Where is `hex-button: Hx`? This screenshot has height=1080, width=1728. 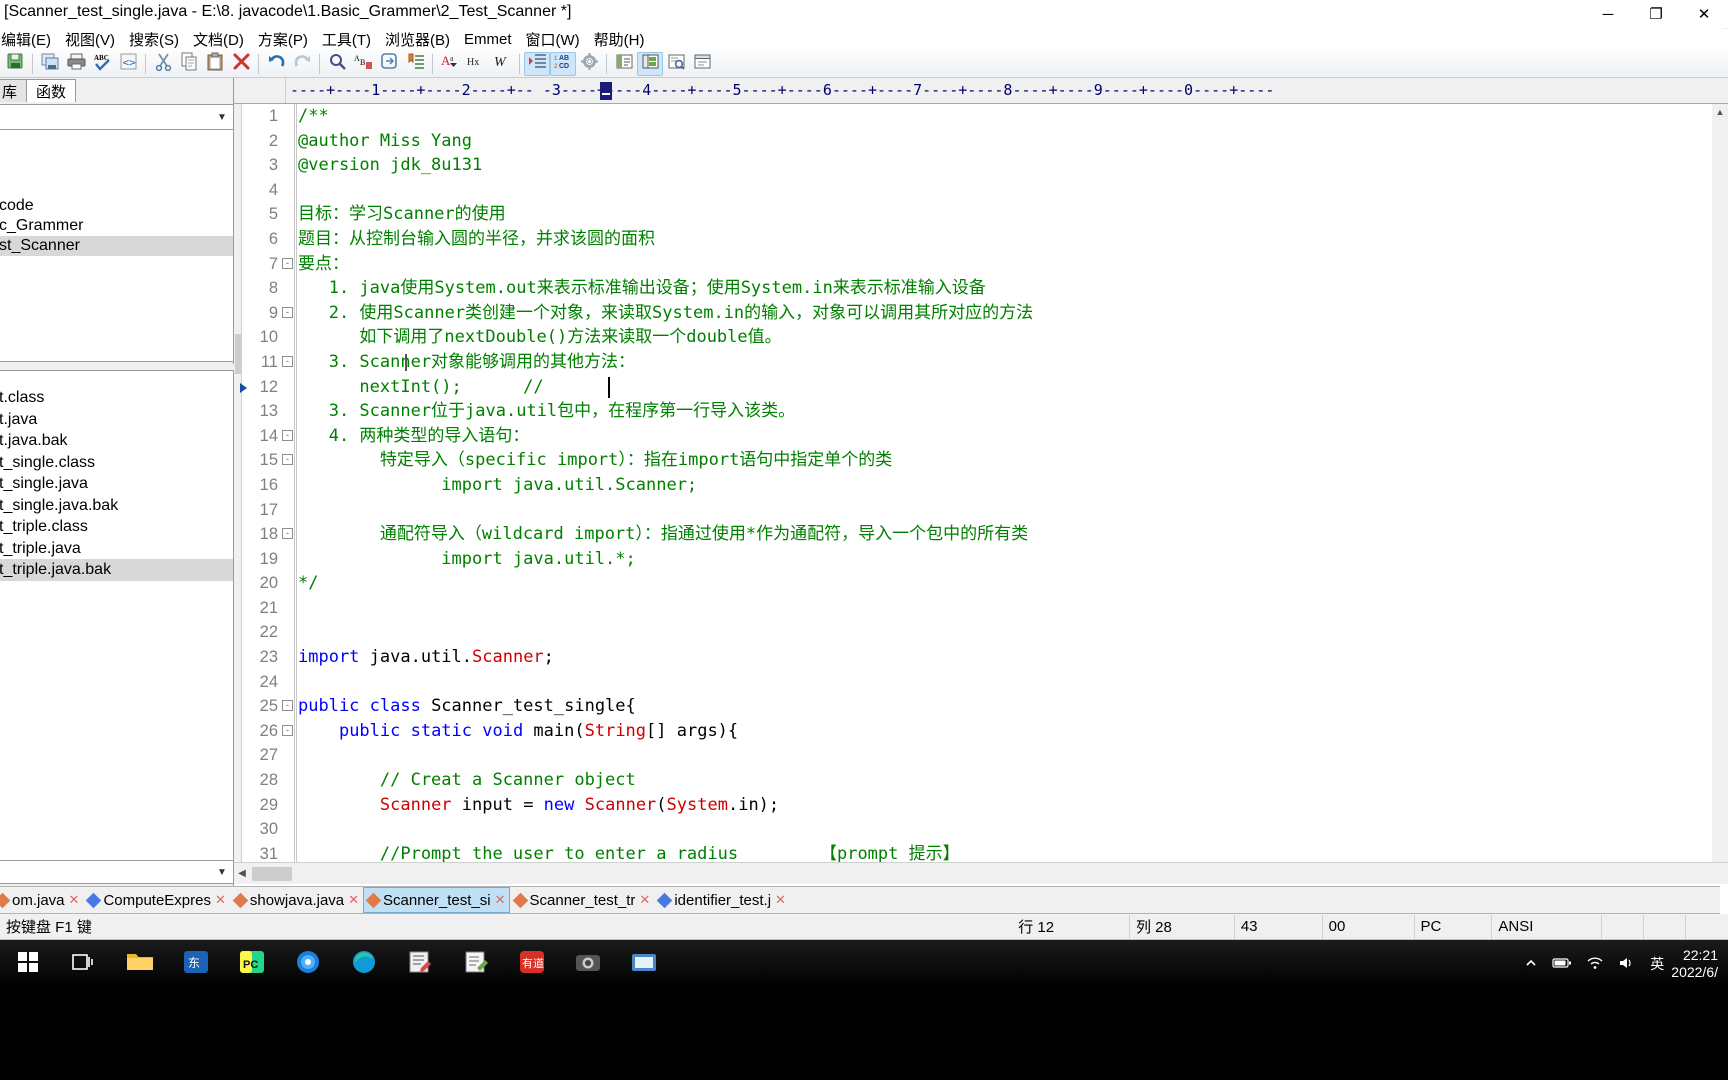 hex-button: Hx is located at coordinates (476, 64).